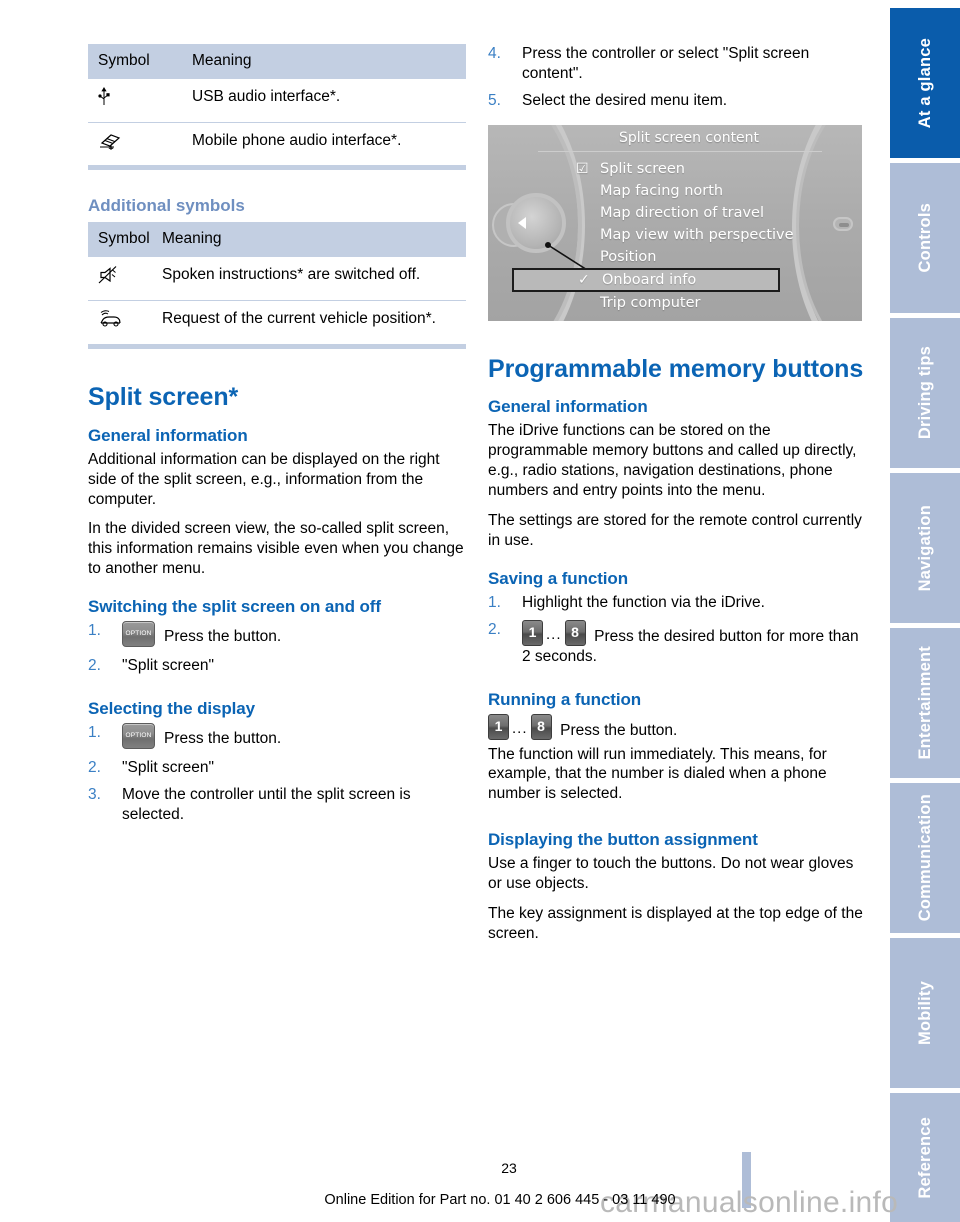 The height and width of the screenshot is (1222, 960). Describe the element at coordinates (140, 100) in the screenshot. I see `usb-icon` at that location.